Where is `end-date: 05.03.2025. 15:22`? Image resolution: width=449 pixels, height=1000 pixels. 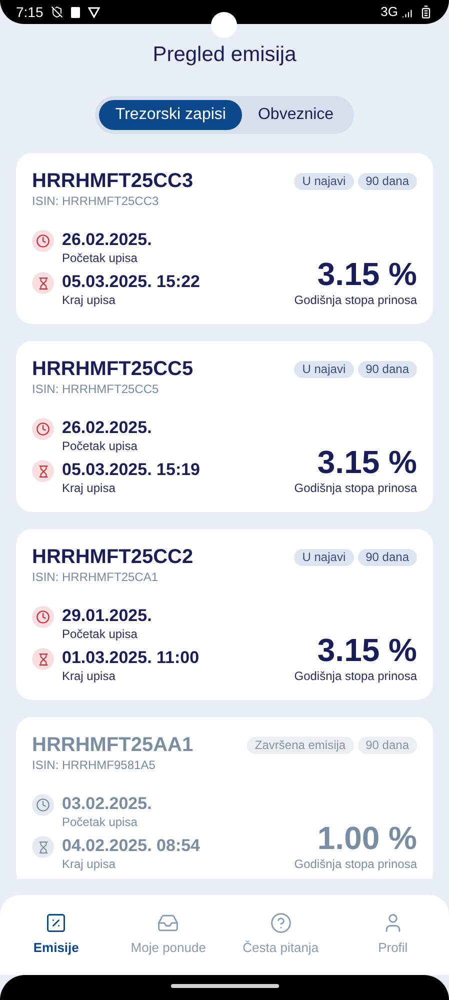 end-date: 05.03.2025. 15:22 is located at coordinates (131, 282).